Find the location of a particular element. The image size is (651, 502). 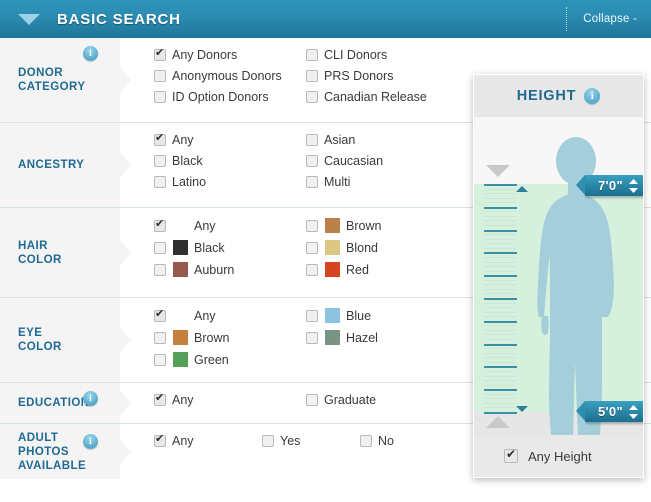

filter-label-text: HAIR COLOR is located at coordinates (40, 252).